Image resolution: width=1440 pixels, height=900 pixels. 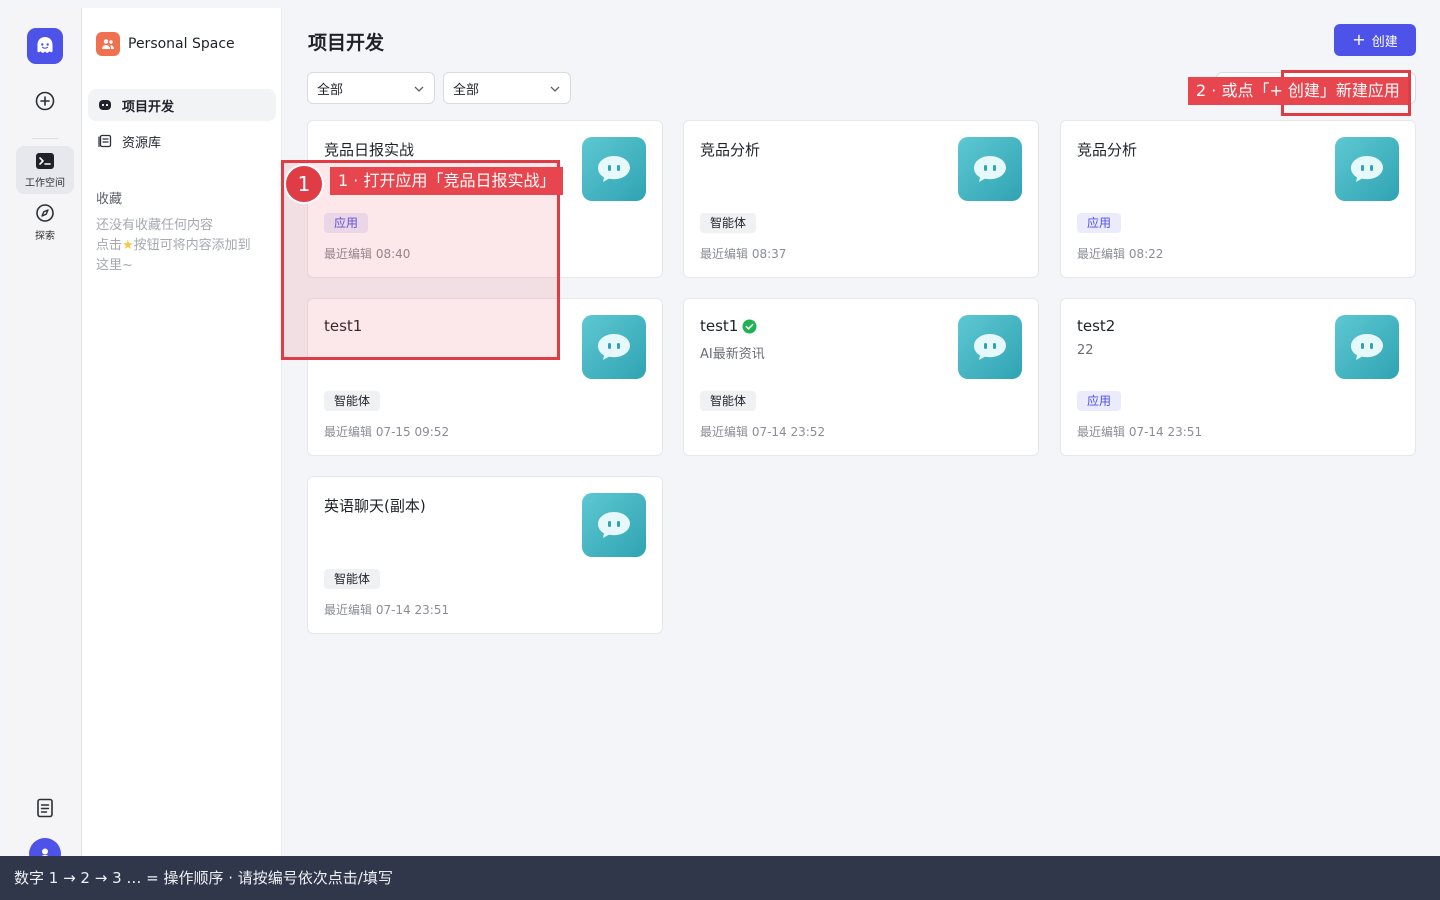 What do you see at coordinates (346, 43) in the screenshot?
I see `page-title: 项目开发` at bounding box center [346, 43].